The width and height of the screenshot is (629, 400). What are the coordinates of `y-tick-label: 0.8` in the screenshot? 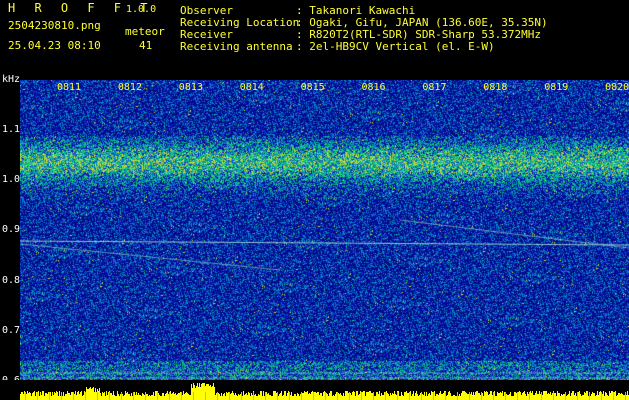 It's located at (11, 280).